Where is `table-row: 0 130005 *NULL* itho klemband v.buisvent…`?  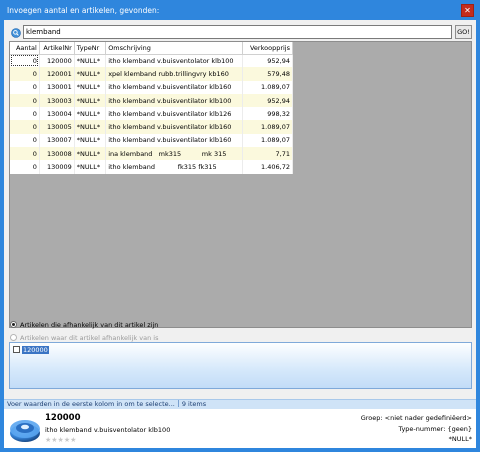 table-row: 0 130005 *NULL* itho klemband v.buisvent… is located at coordinates (152, 127).